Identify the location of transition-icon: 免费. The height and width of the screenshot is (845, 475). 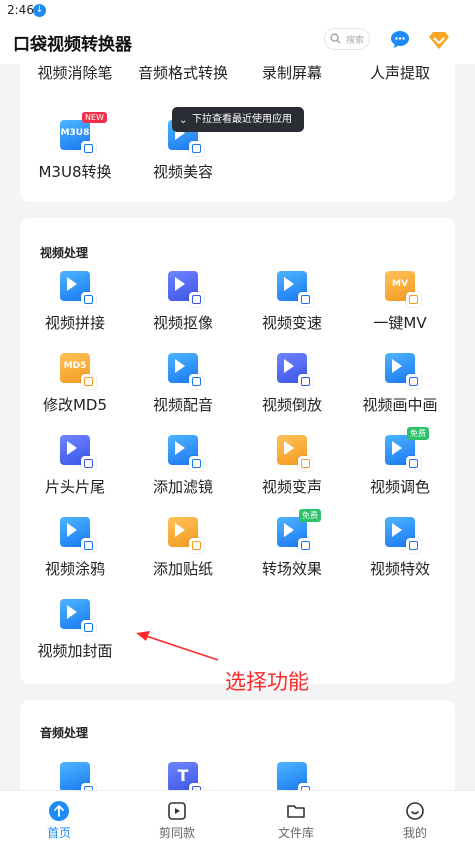
(299, 531).